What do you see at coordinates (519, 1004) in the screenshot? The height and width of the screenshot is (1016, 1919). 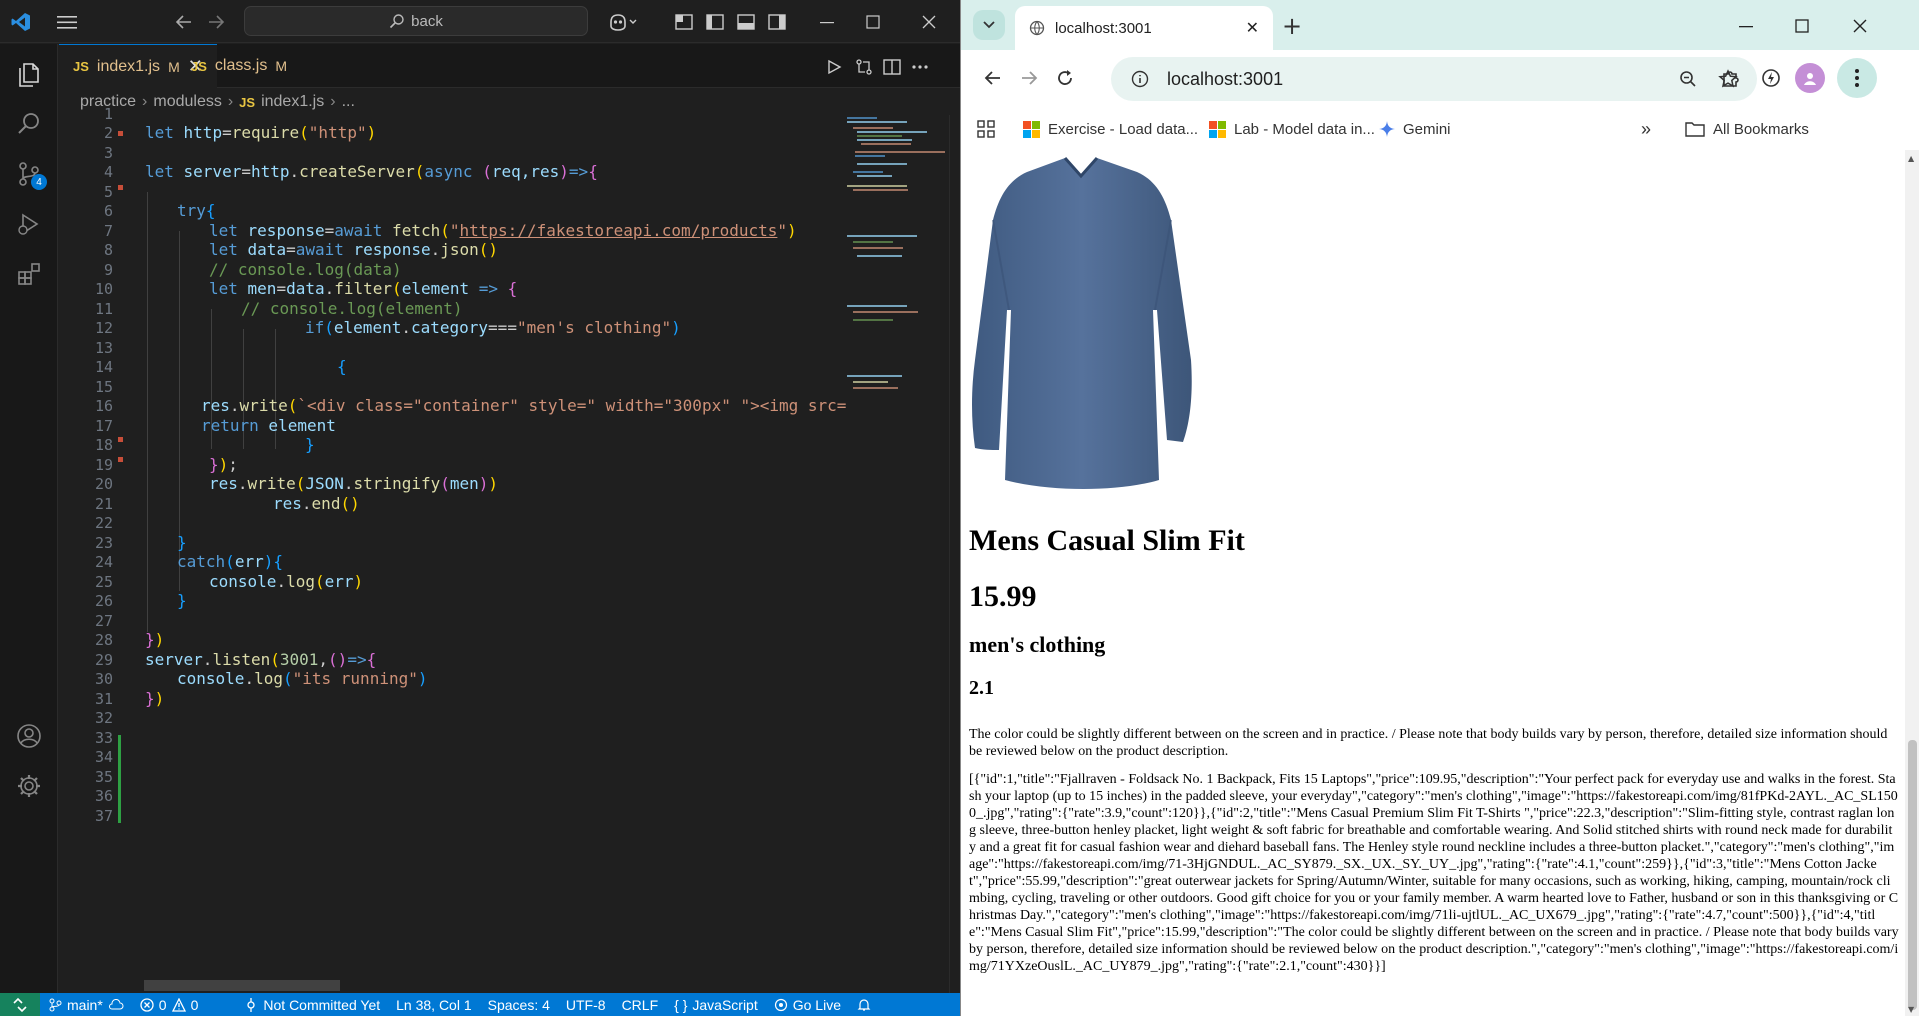 I see `indentation-status: Spaces: 4` at bounding box center [519, 1004].